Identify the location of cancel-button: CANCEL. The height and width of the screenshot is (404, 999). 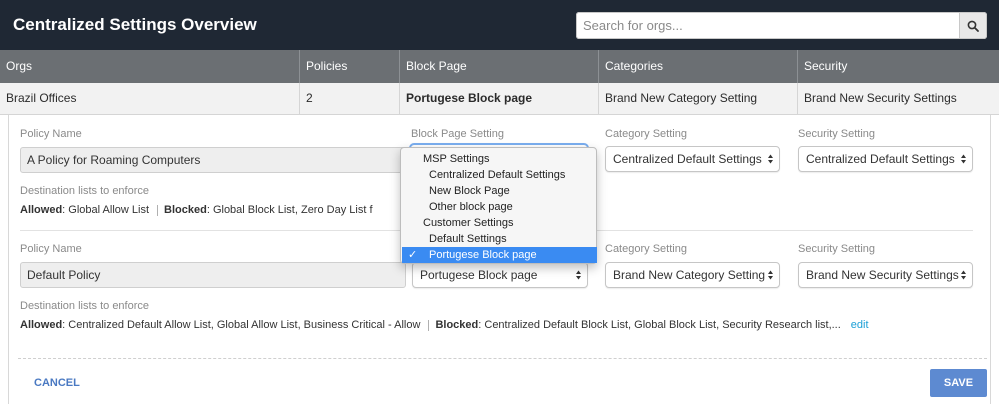
(57, 383).